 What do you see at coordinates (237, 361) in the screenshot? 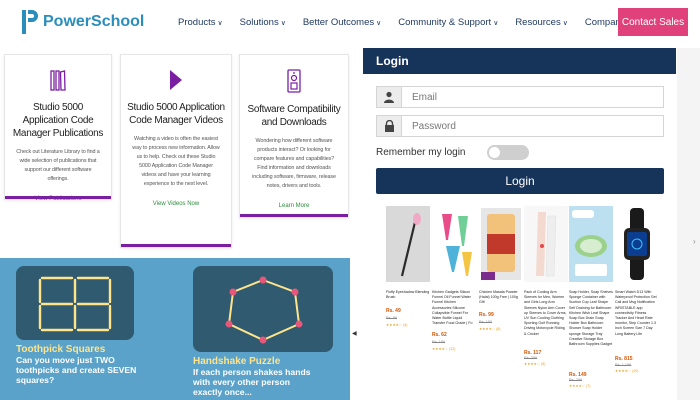
I see `handshake-puzzle-title: Handshake Puzzle` at bounding box center [237, 361].